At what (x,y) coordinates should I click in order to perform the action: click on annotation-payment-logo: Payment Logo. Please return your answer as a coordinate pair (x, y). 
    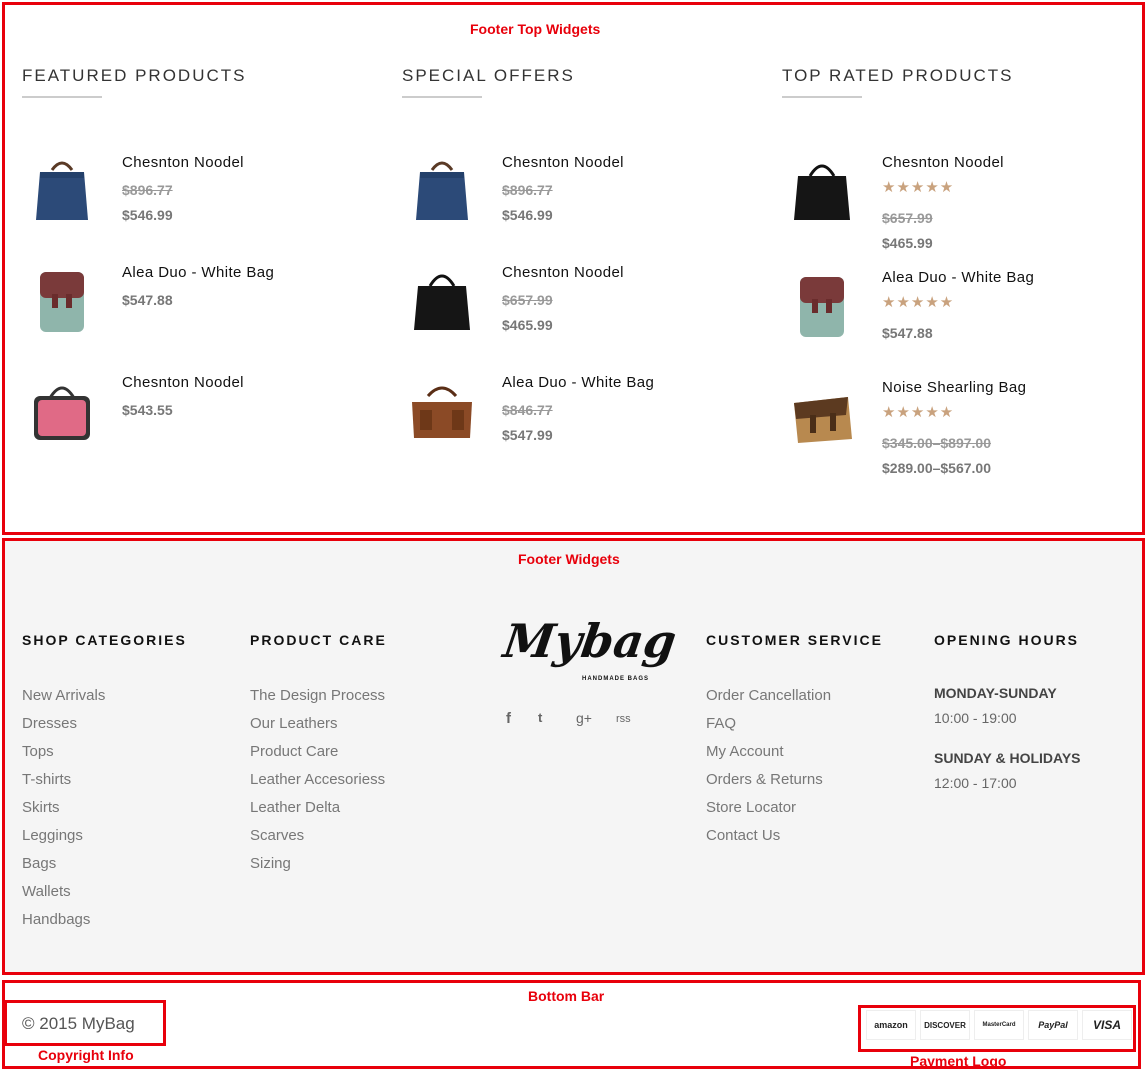
    Looking at the image, I should click on (958, 1061).